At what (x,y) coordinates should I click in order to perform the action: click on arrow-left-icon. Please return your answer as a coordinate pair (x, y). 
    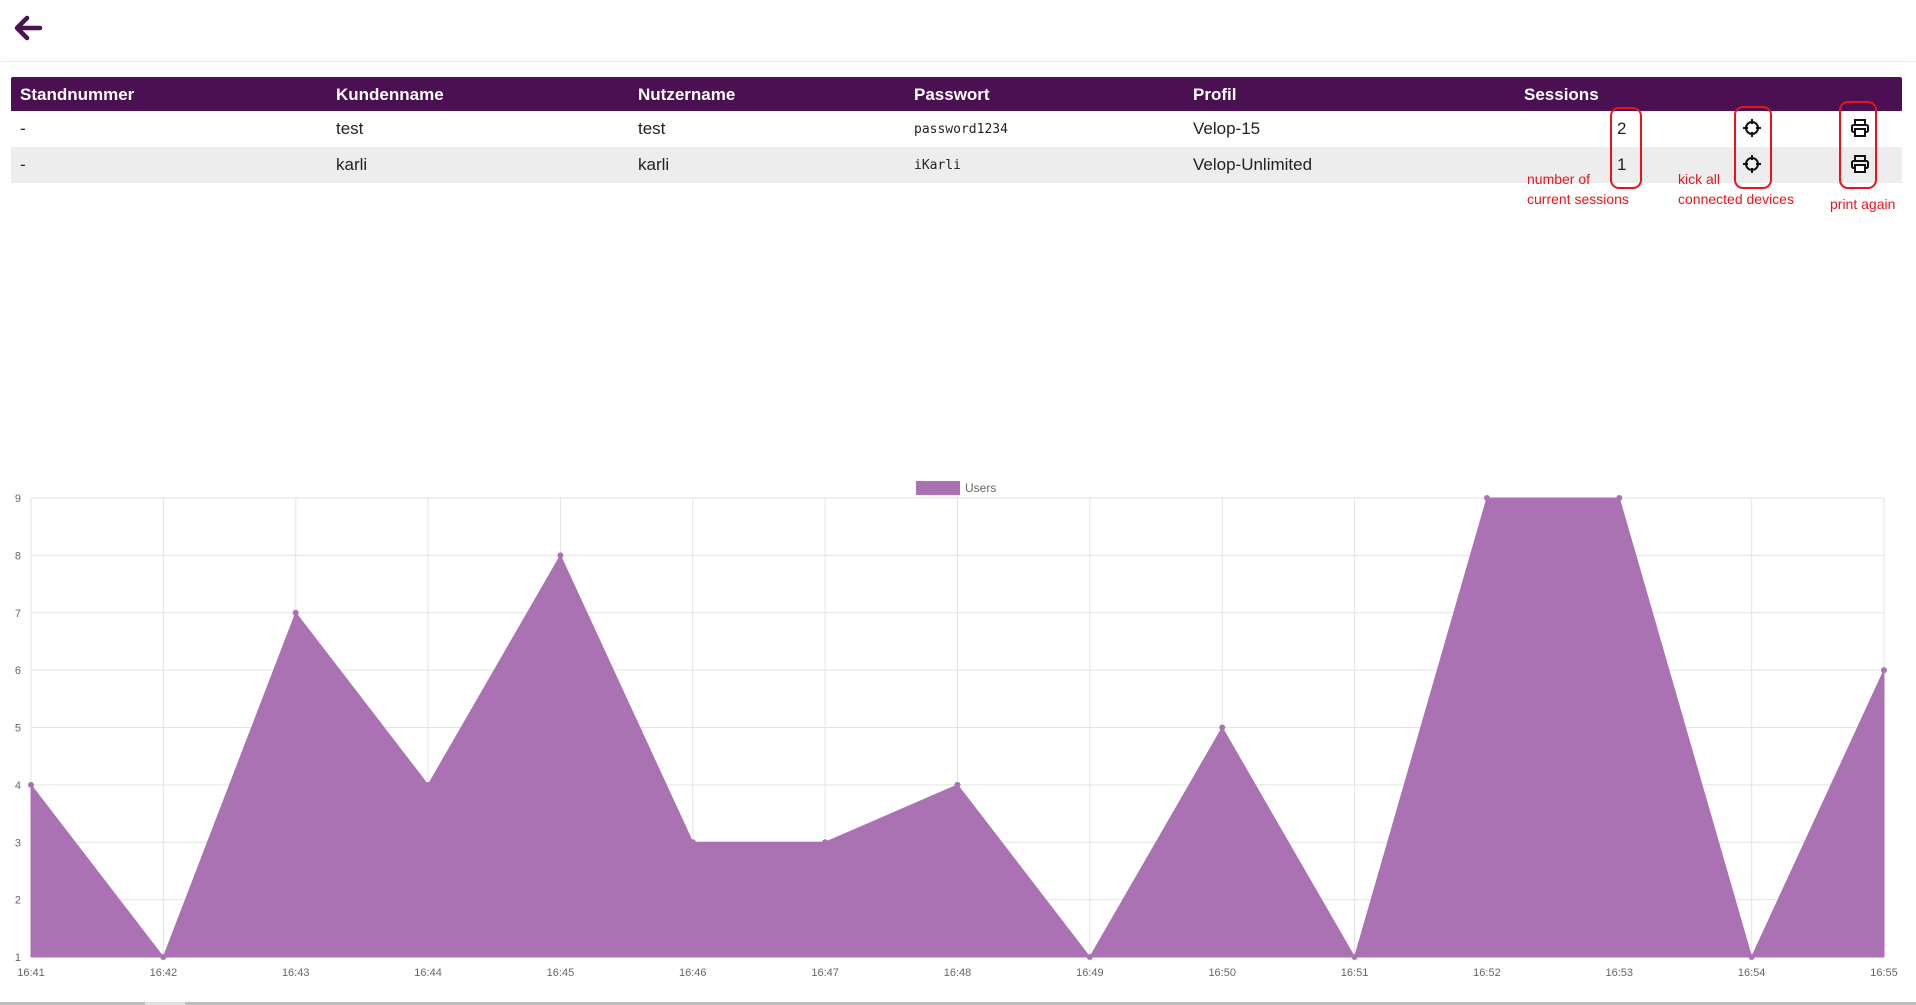
    Looking at the image, I should click on (28, 28).